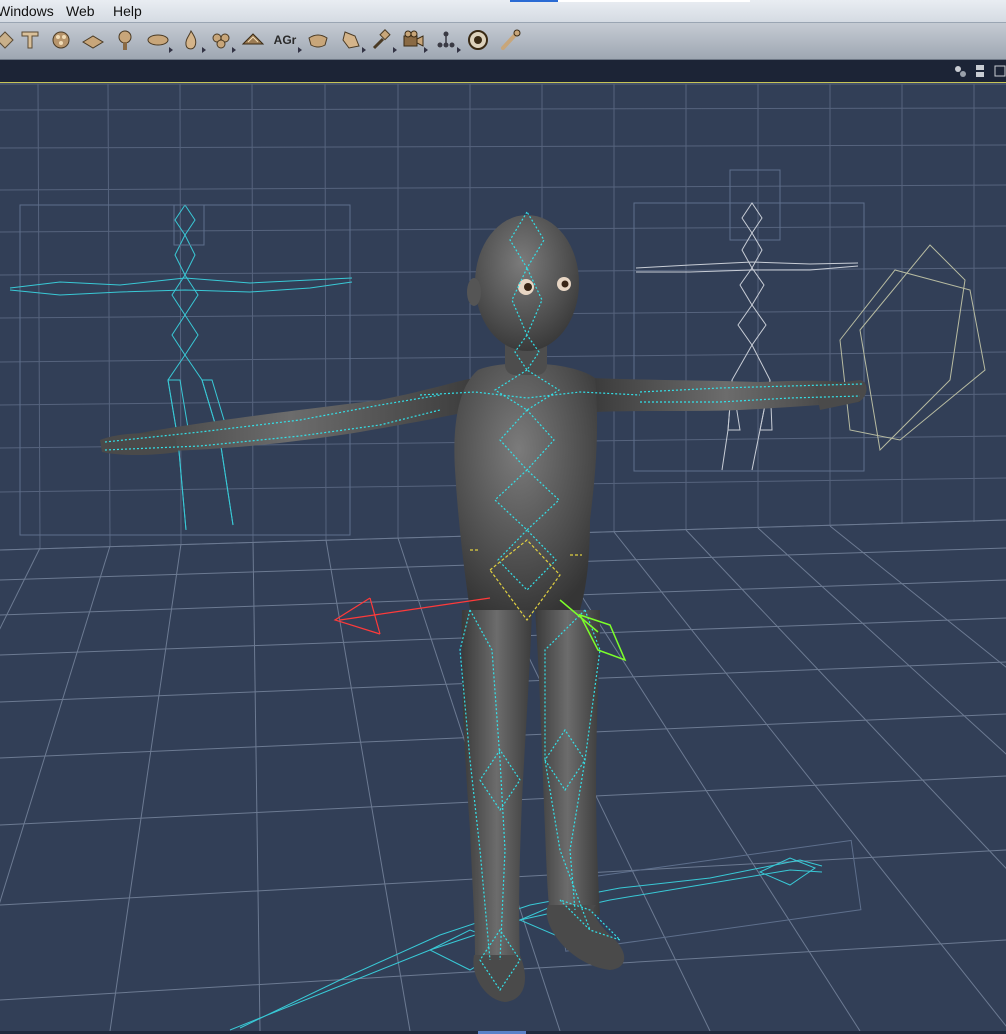  What do you see at coordinates (159, 40) in the screenshot?
I see `bone-creation-tool-icon` at bounding box center [159, 40].